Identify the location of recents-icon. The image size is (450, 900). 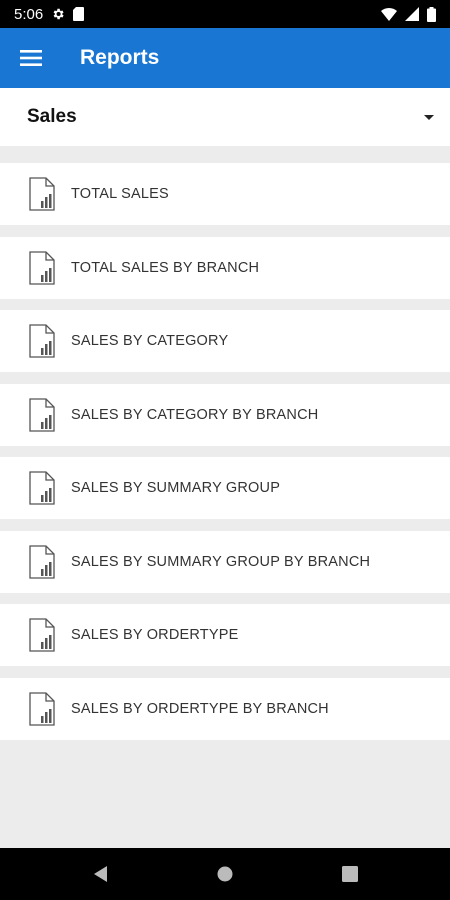
(350, 874).